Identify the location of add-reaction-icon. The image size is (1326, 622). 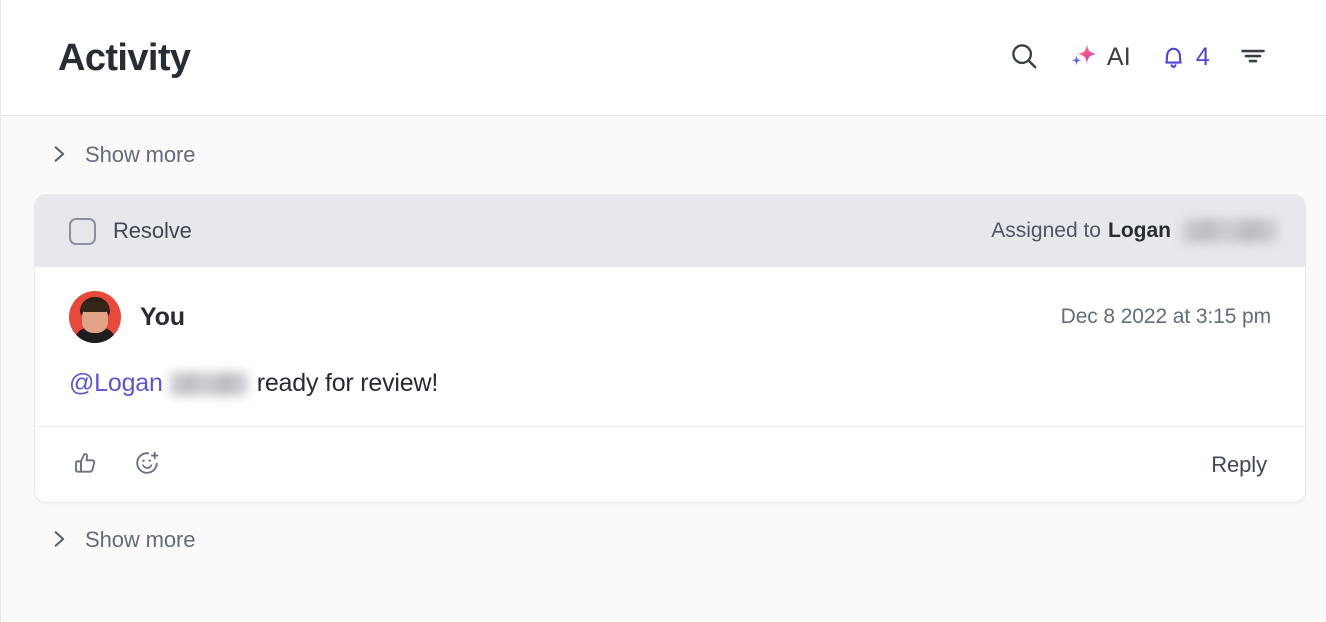
(147, 464).